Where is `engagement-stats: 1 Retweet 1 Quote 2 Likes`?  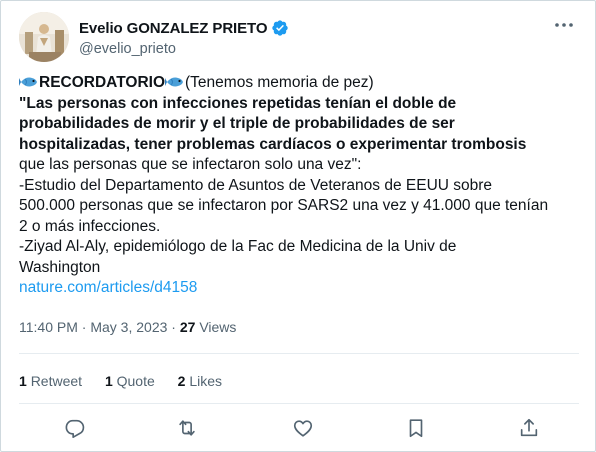
engagement-stats: 1 Retweet 1 Quote 2 Likes is located at coordinates (130, 381).